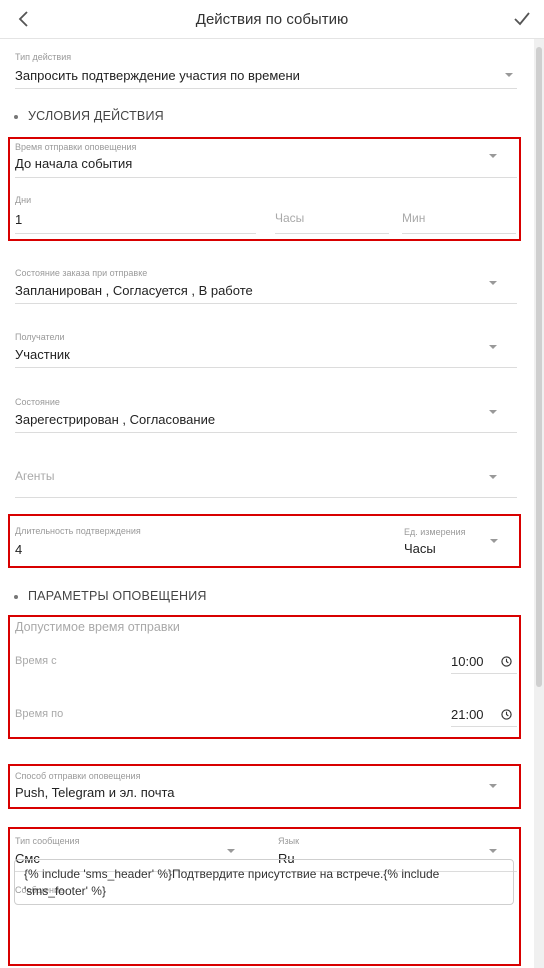  I want to click on state-value: Зарегестрирован , Согласование, so click(115, 419).